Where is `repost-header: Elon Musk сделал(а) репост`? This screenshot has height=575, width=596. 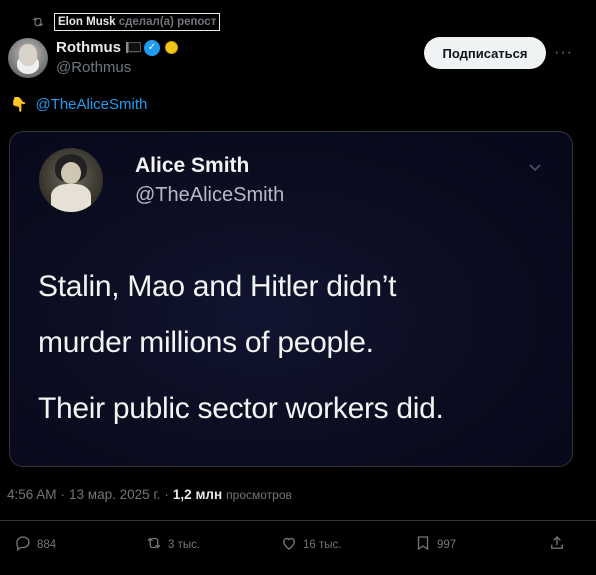
repost-header: Elon Musk сделал(а) репост is located at coordinates (125, 22).